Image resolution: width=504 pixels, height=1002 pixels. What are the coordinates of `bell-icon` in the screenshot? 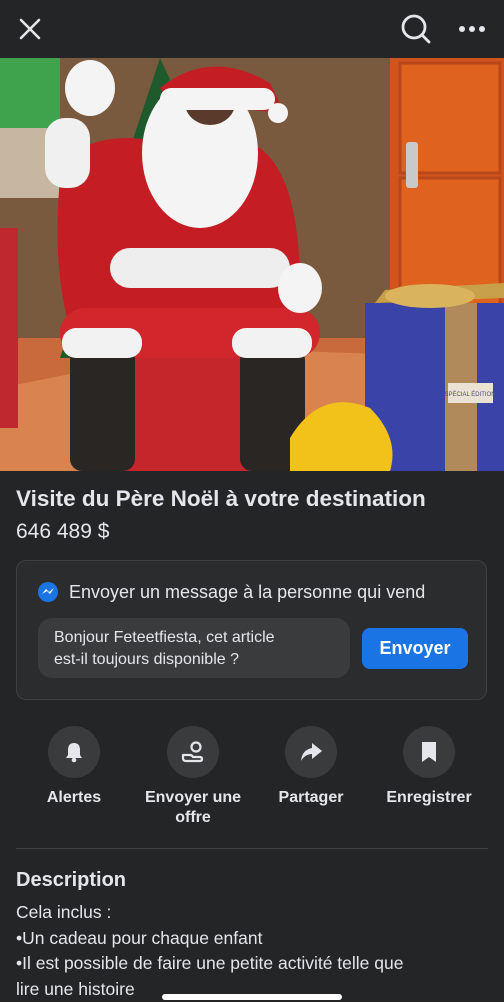 It's located at (74, 752).